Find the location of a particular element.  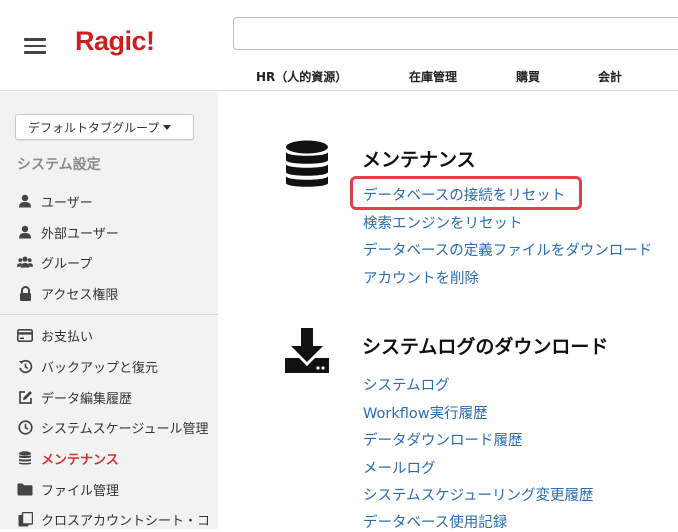

sidebar-item-label: お支払い is located at coordinates (67, 337).